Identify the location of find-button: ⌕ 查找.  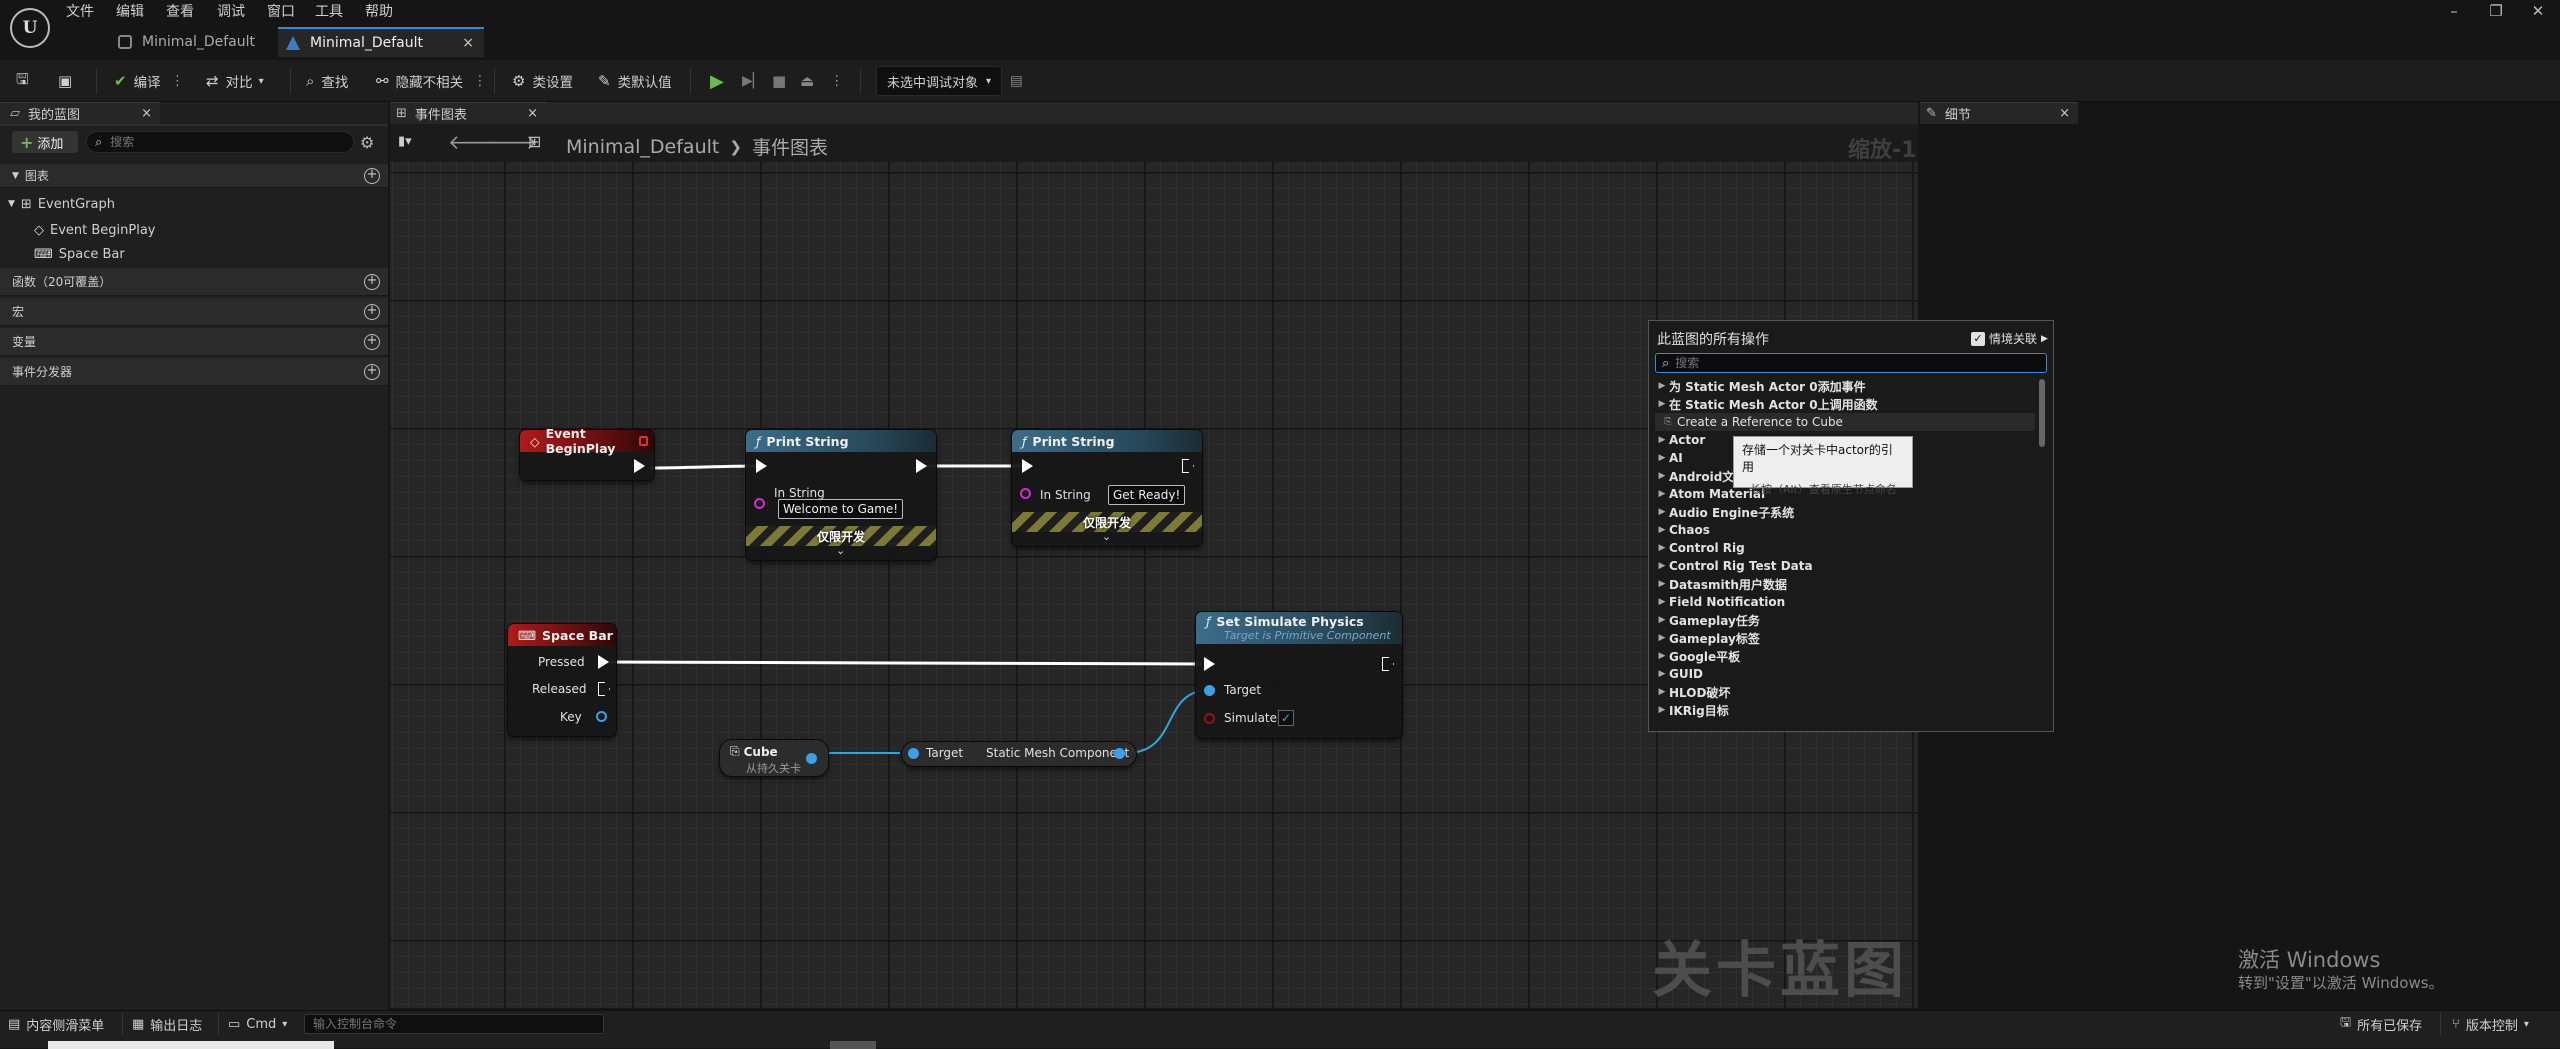
(327, 81).